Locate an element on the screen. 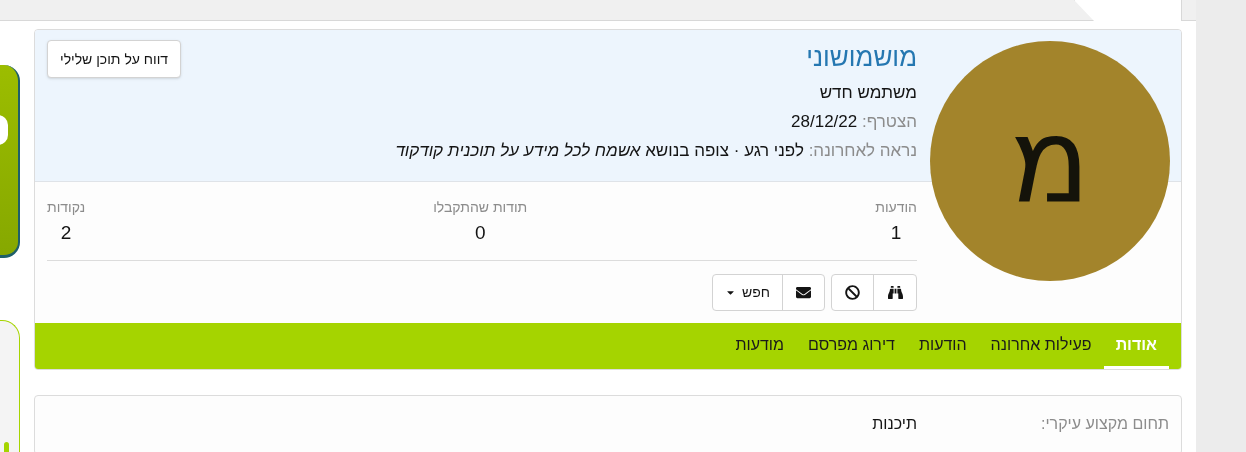  report-button: דווח על תוכן שלילי is located at coordinates (114, 59).